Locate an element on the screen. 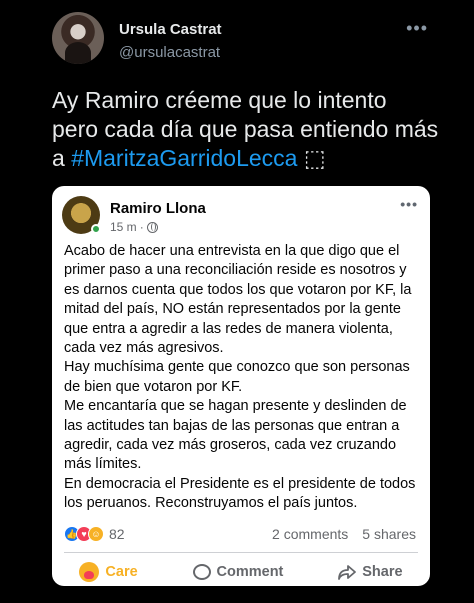 The height and width of the screenshot is (603, 474). share-button: Share is located at coordinates (370, 572).